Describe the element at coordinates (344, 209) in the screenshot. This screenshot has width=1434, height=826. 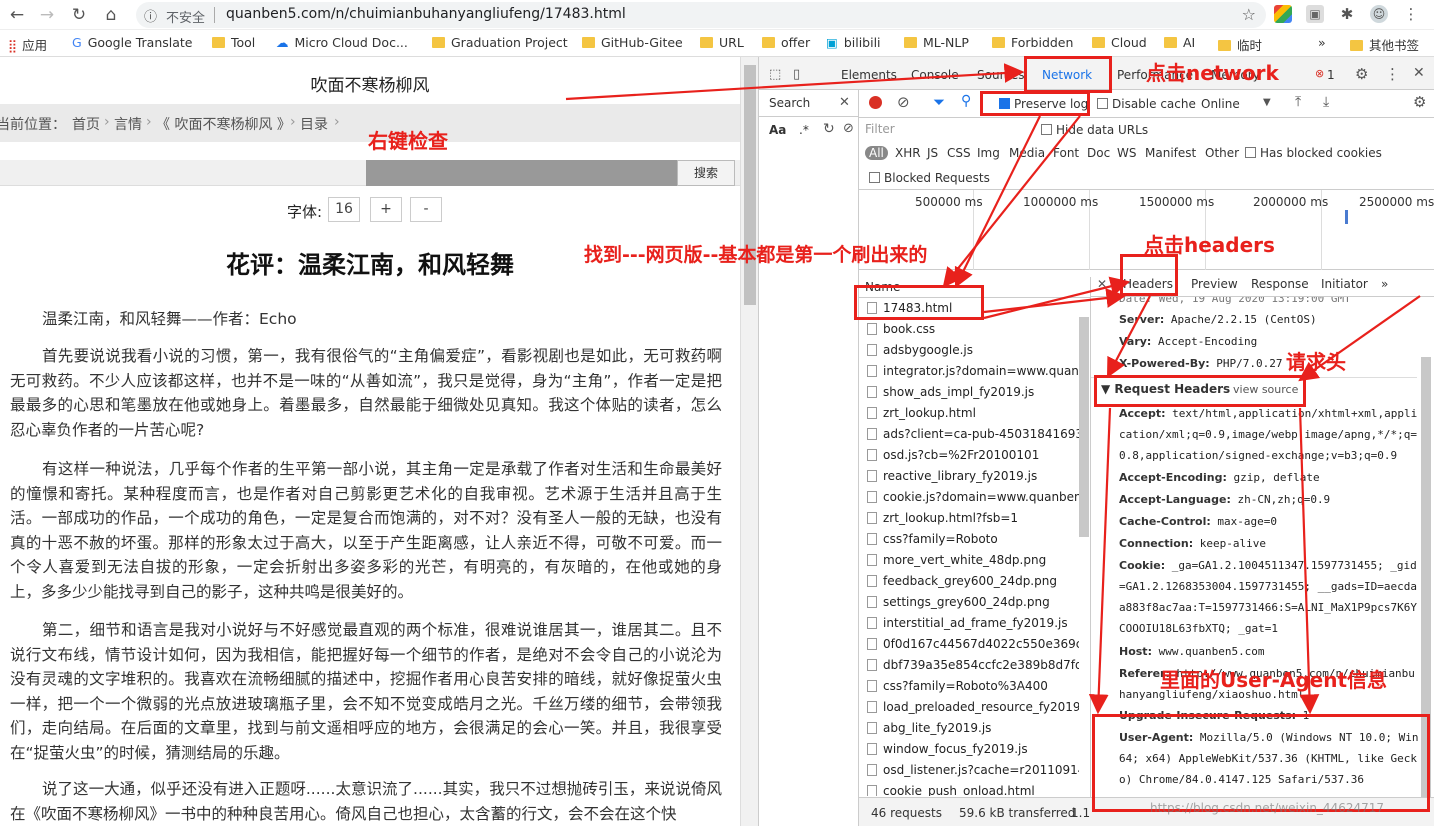
I see `font-size-value: 16` at that location.